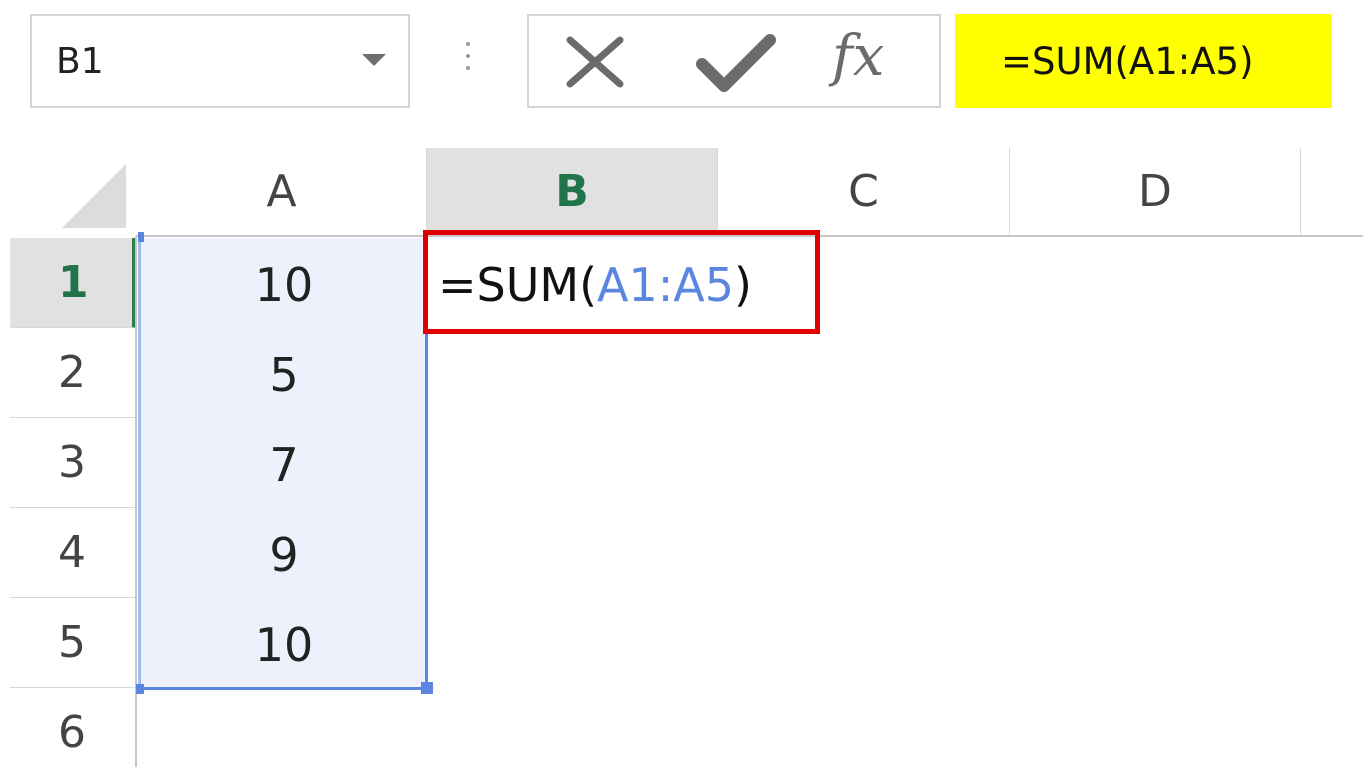 The image size is (1363, 767). Describe the element at coordinates (73, 283) in the screenshot. I see `row-header-1: 1` at that location.